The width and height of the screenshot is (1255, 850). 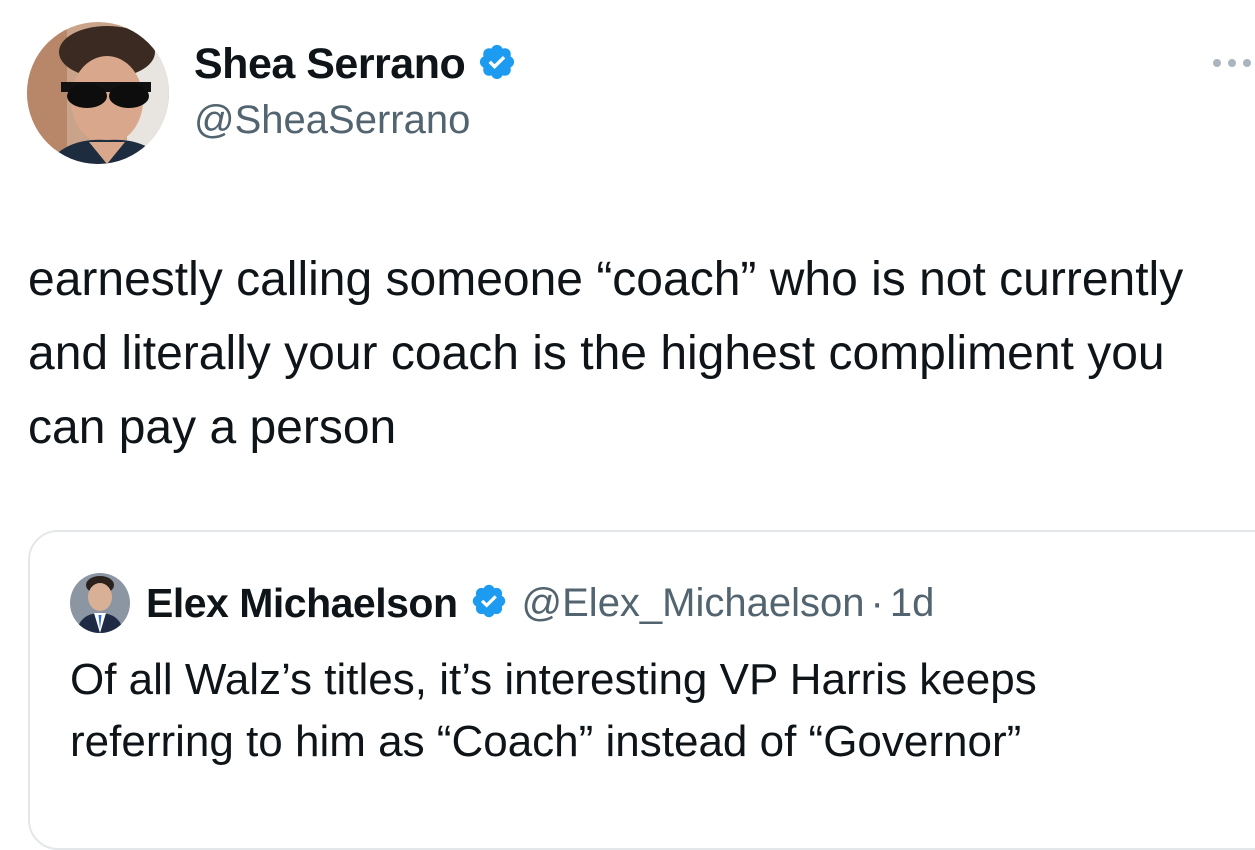 I want to click on quoted-tweet-header: Elex Michaelson @Elex_Michaelson · 1d, so click(x=502, y=603).